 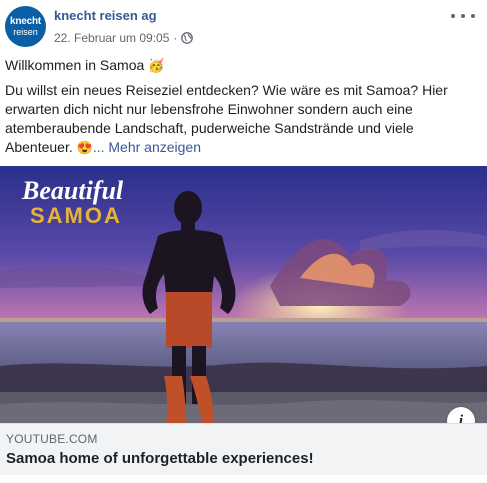 I want to click on post-meta: 22. Februar um 09:05 ·, so click(x=124, y=38).